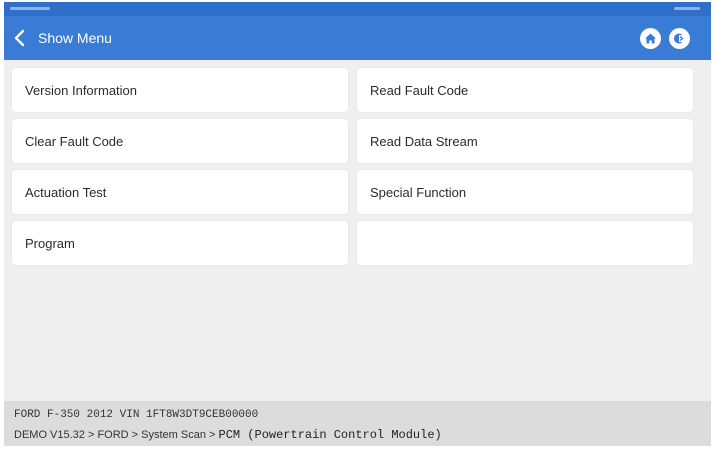 Image resolution: width=719 pixels, height=466 pixels. Describe the element at coordinates (136, 415) in the screenshot. I see `vehicle-info: FORD F-350 2012 VIN 1FT8W3DT9CEB00000` at that location.